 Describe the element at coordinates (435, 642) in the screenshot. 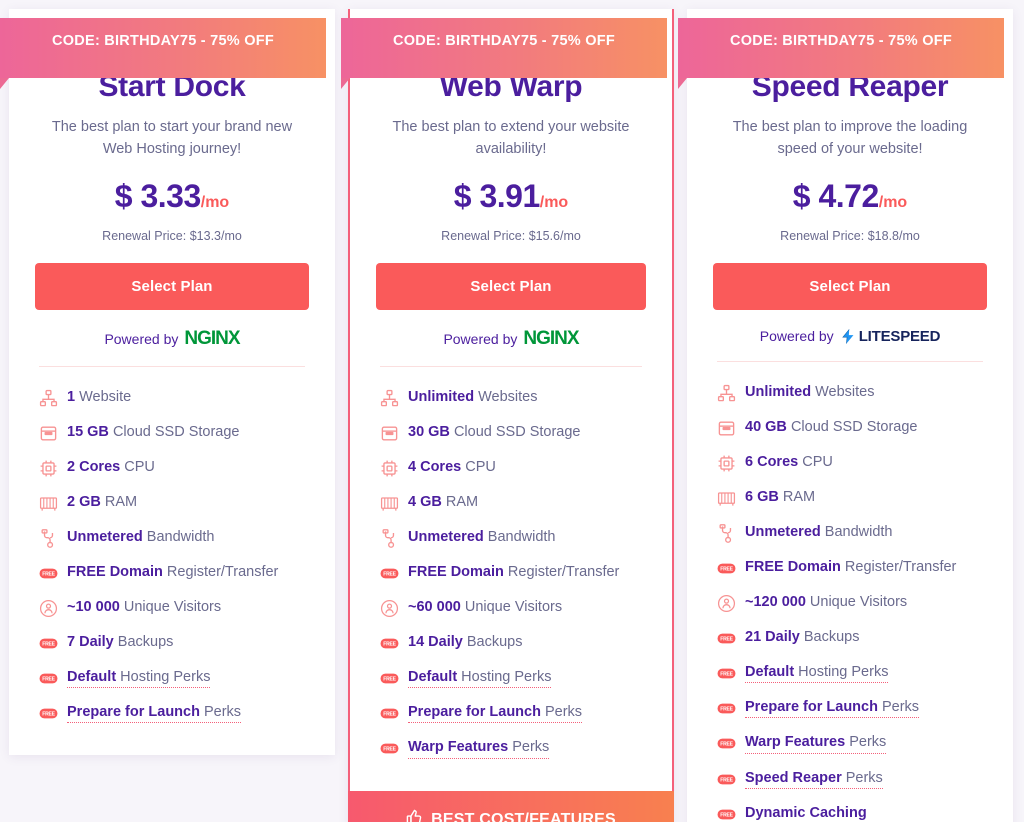

I see `feature-value: 14 Daily` at that location.